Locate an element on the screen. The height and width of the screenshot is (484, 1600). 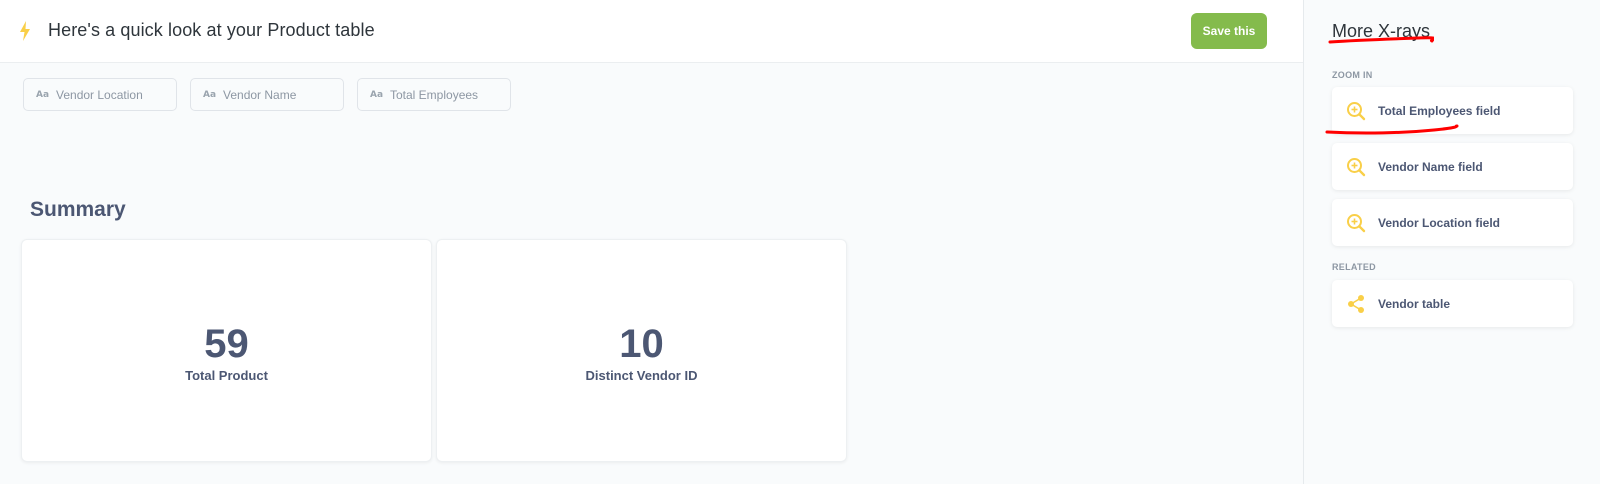
field-chip-vendor-name: Aa Vendor Name is located at coordinates (267, 94).